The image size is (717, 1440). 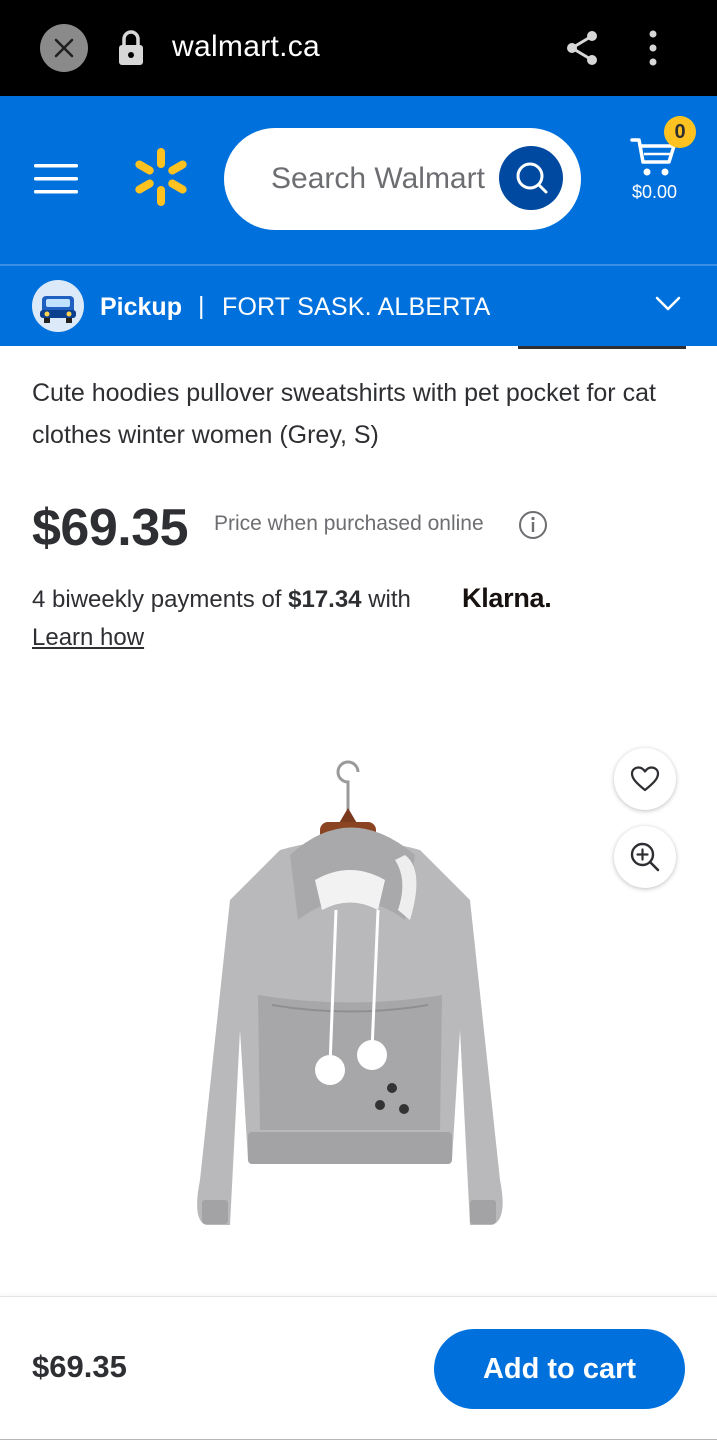 I want to click on search-icon, so click(x=532, y=178).